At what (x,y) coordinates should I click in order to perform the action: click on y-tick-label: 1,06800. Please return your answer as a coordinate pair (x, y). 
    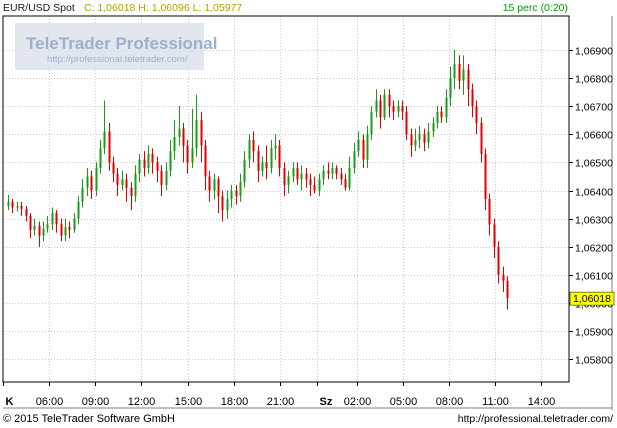
    Looking at the image, I should click on (594, 80).